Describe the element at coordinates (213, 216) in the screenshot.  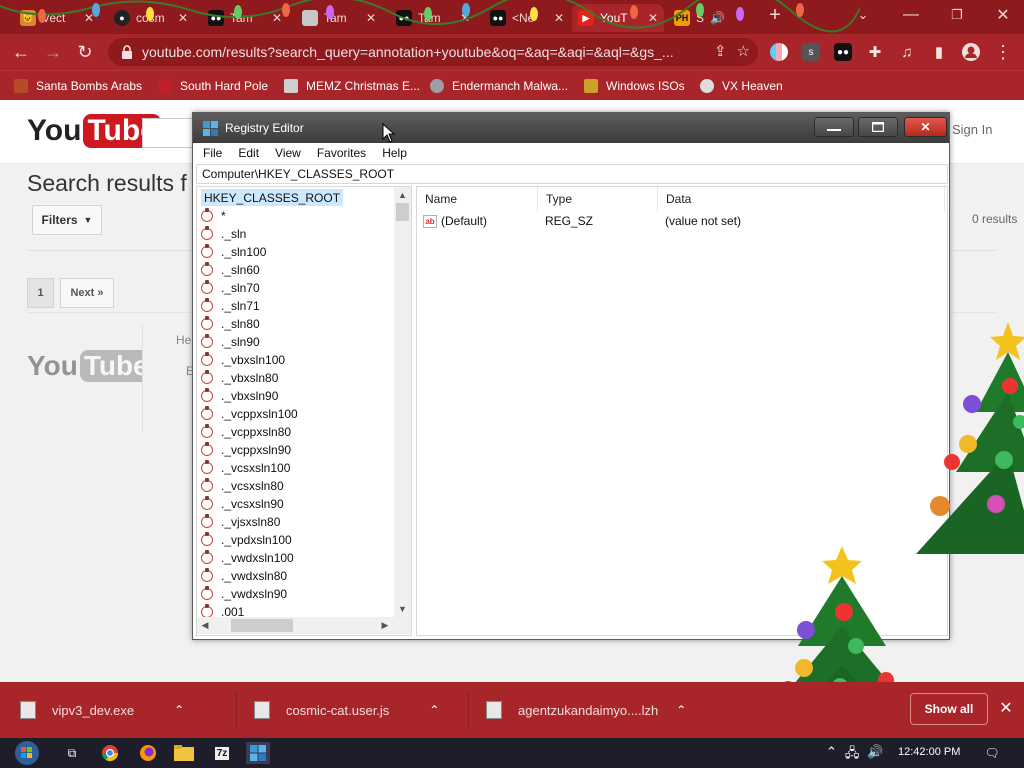
I see `tree-key-item: *` at that location.